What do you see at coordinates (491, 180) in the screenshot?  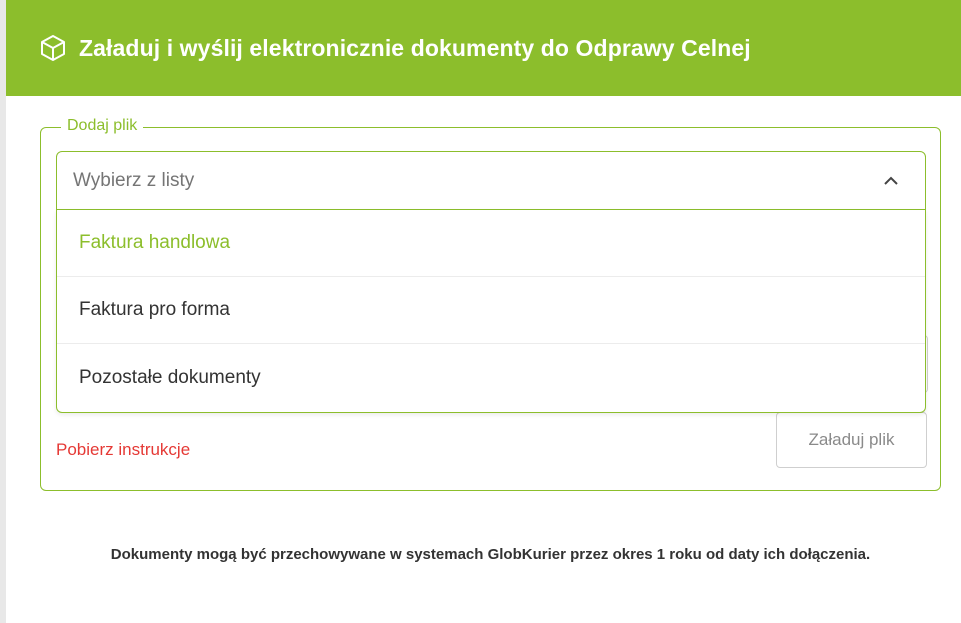 I see `document-type-select: Wybierz z listy` at bounding box center [491, 180].